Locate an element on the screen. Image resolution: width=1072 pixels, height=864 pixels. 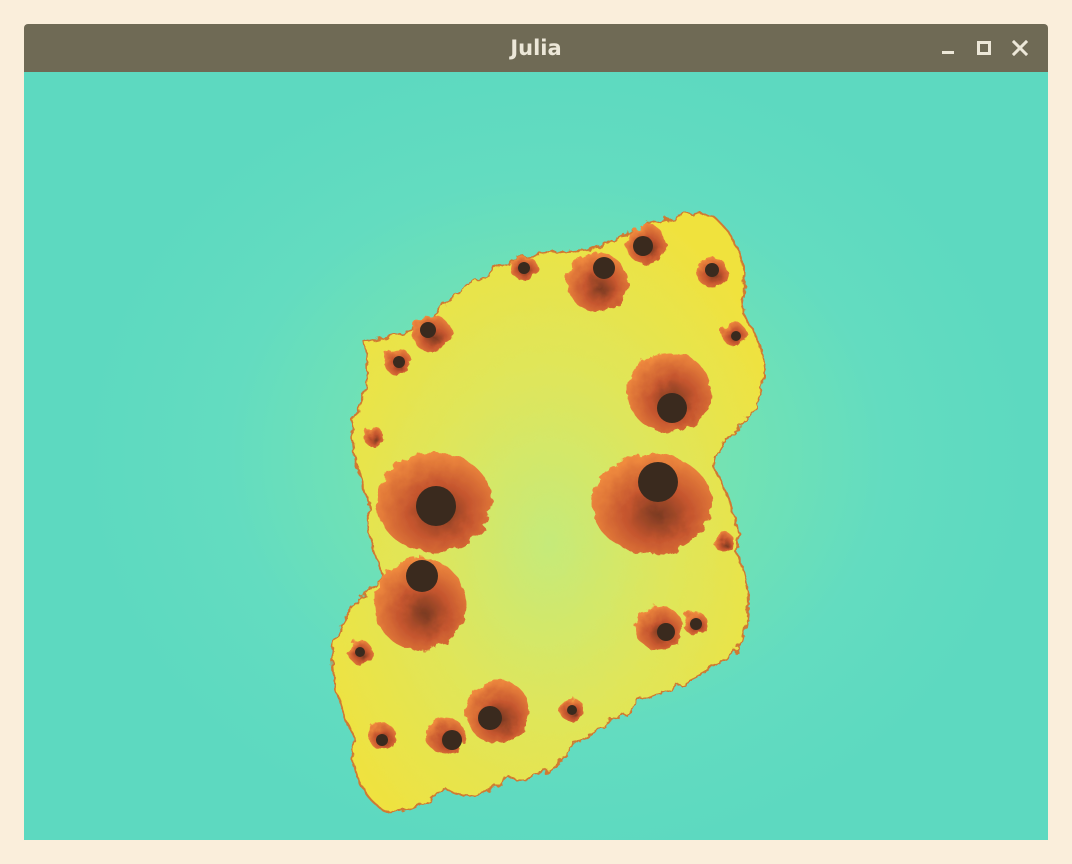
minimize-icon is located at coordinates (948, 52).